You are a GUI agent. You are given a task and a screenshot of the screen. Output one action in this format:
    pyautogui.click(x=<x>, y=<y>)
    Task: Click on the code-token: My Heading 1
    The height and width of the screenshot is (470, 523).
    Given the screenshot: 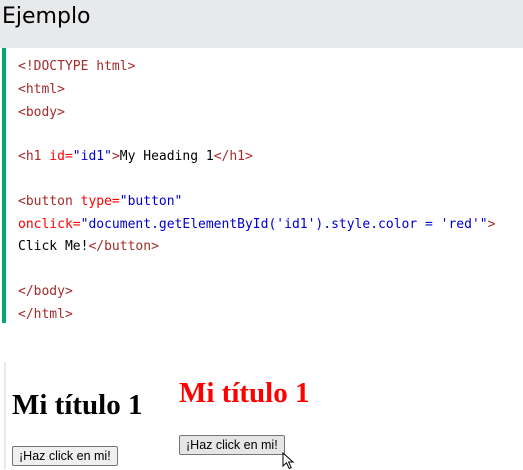 What is the action you would take?
    pyautogui.click(x=166, y=156)
    